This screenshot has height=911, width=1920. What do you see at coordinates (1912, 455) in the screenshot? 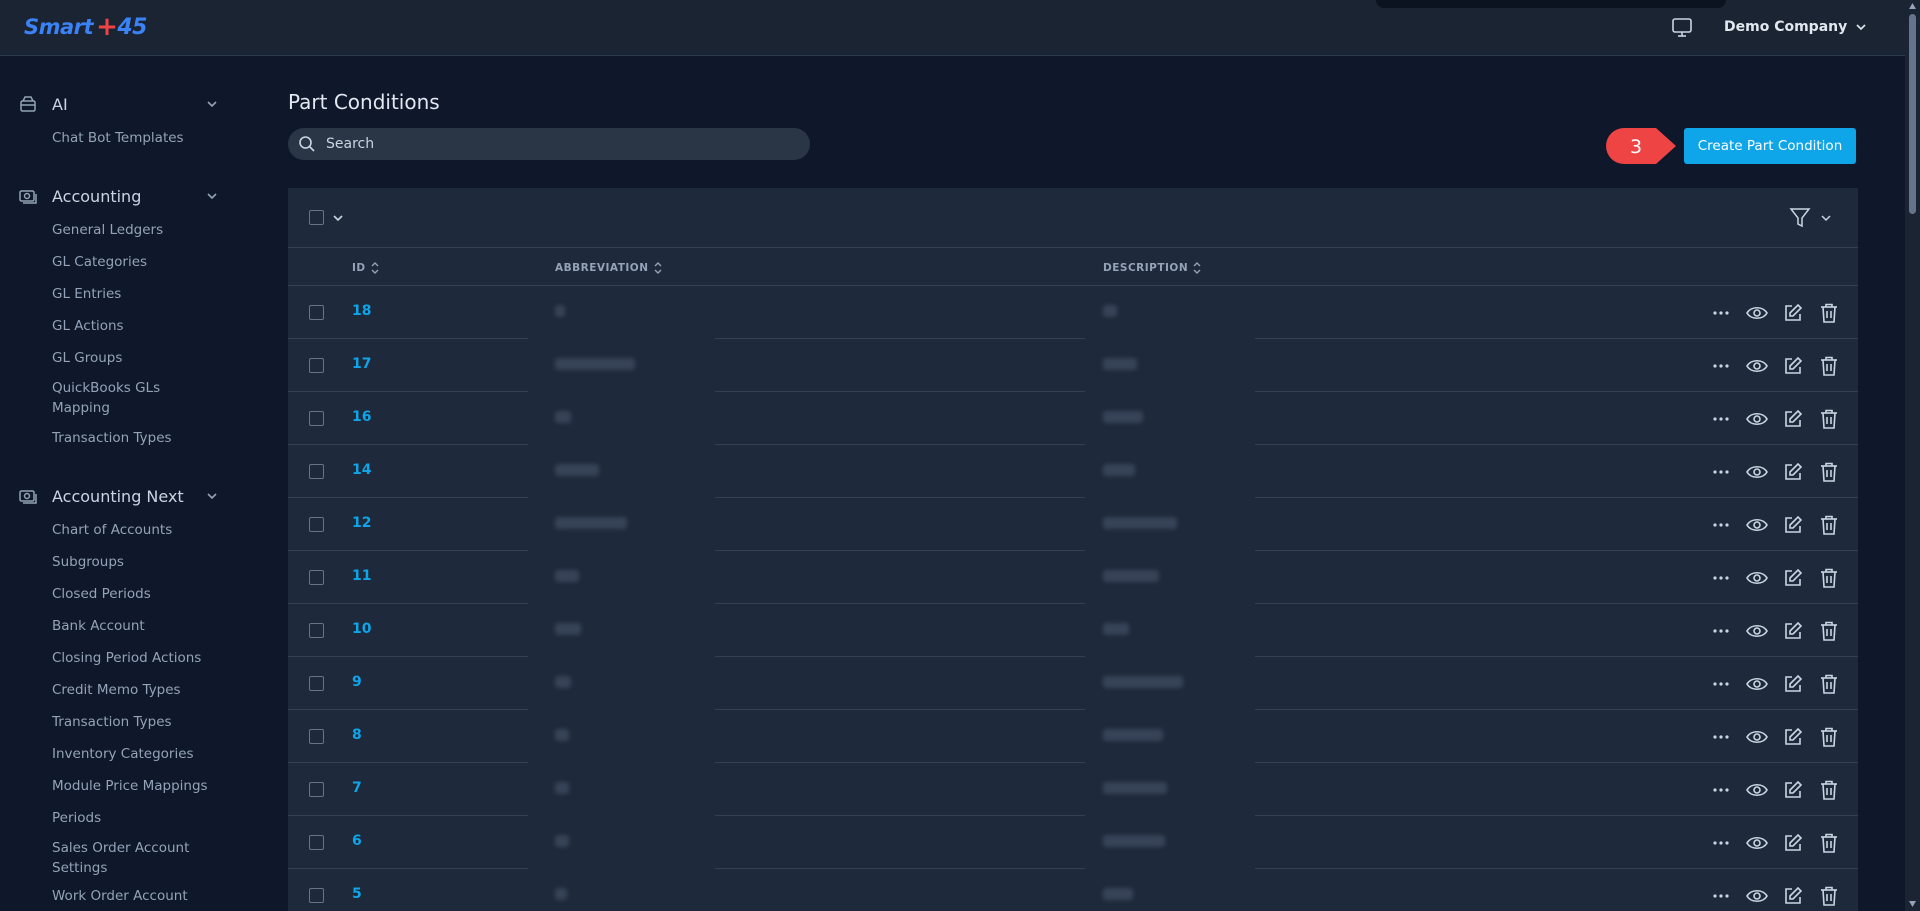
I see `page-scrollbar` at bounding box center [1912, 455].